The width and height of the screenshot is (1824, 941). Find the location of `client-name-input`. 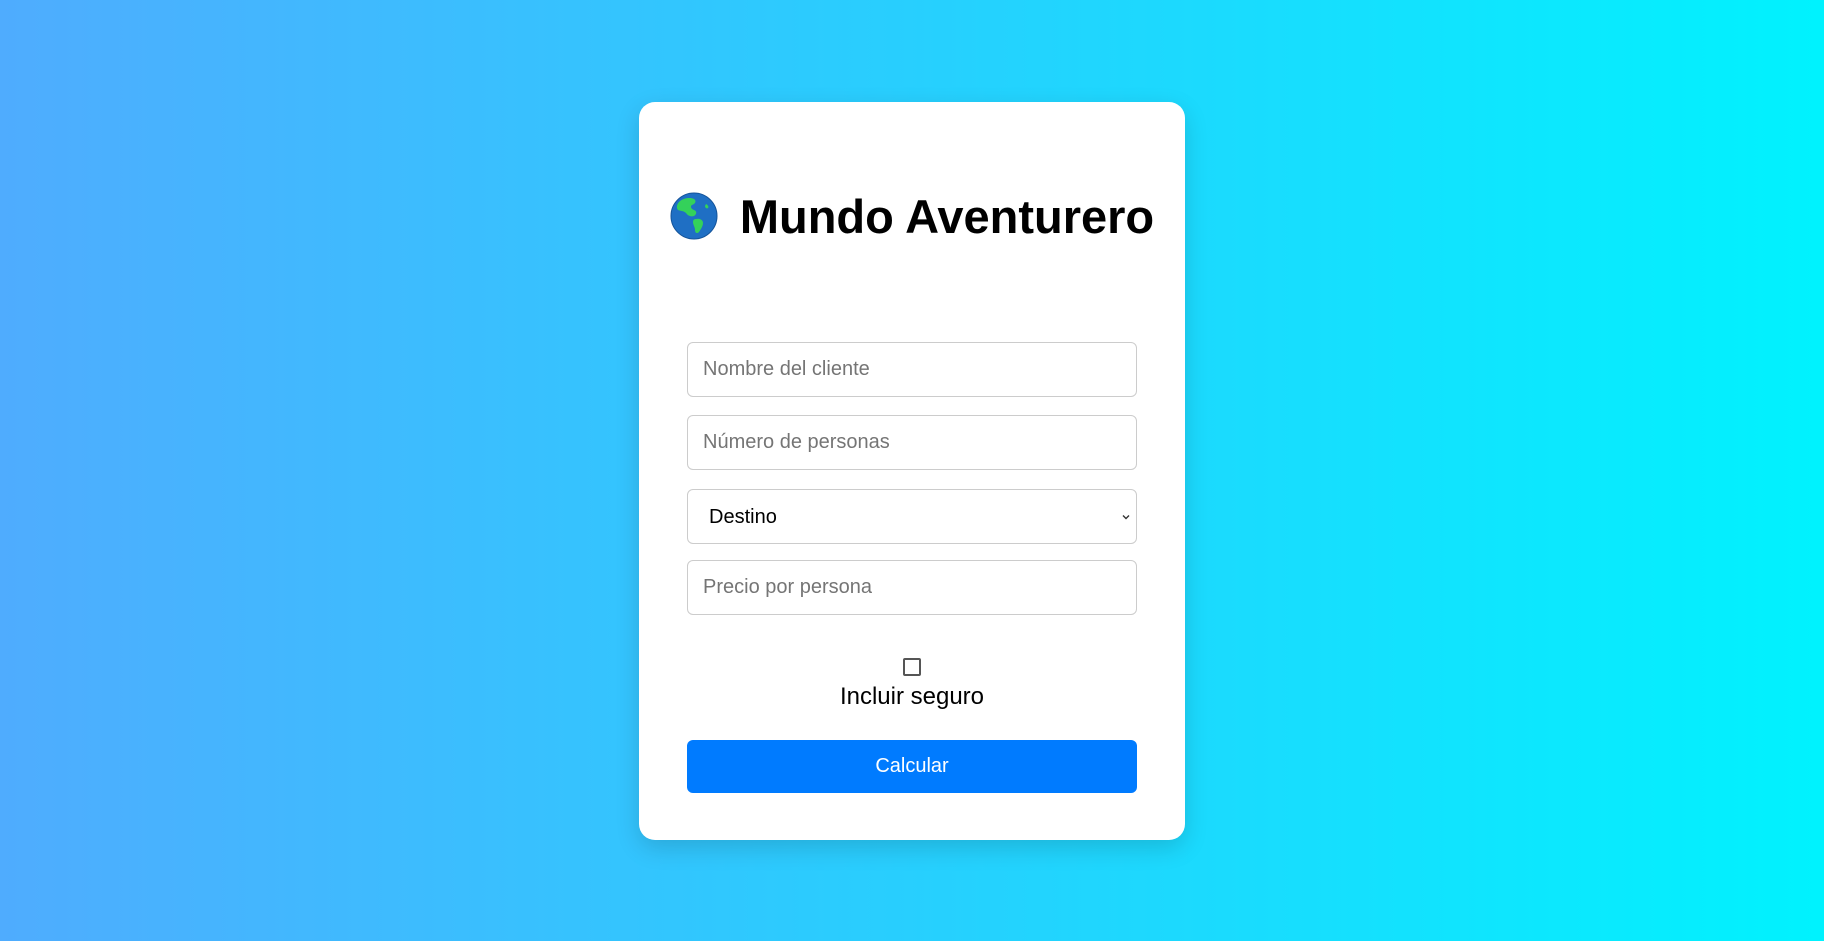

client-name-input is located at coordinates (912, 369).